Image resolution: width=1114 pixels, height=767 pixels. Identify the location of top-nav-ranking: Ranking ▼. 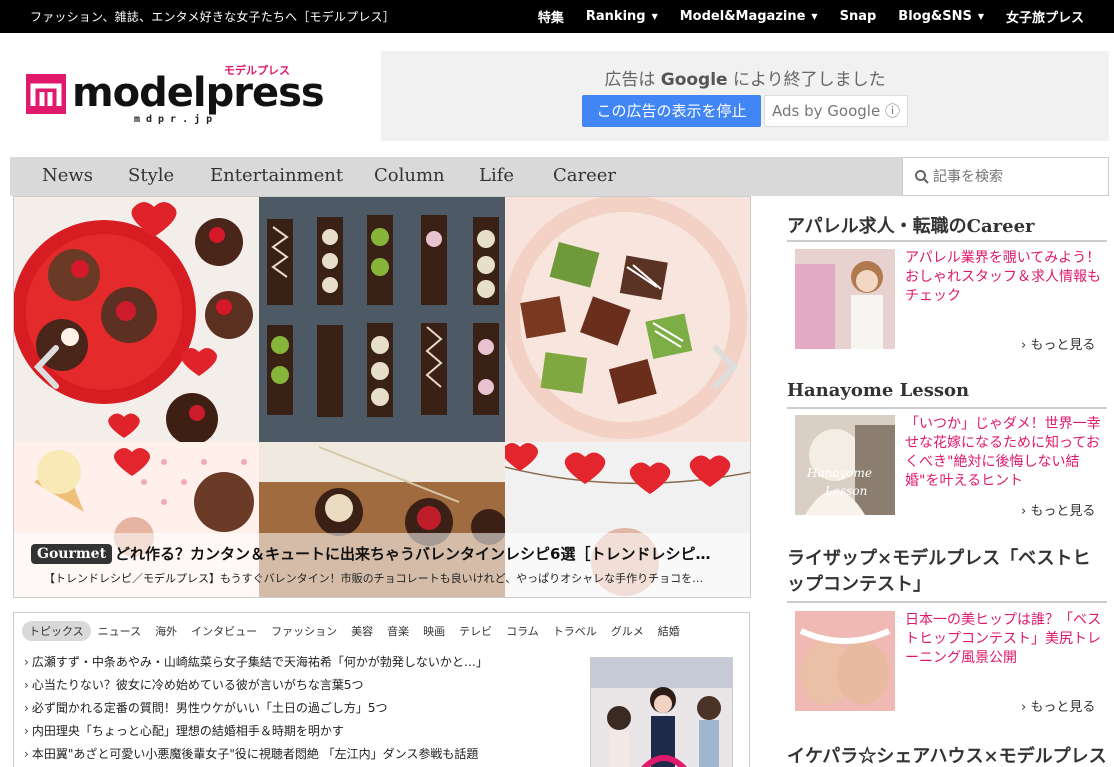
(622, 16).